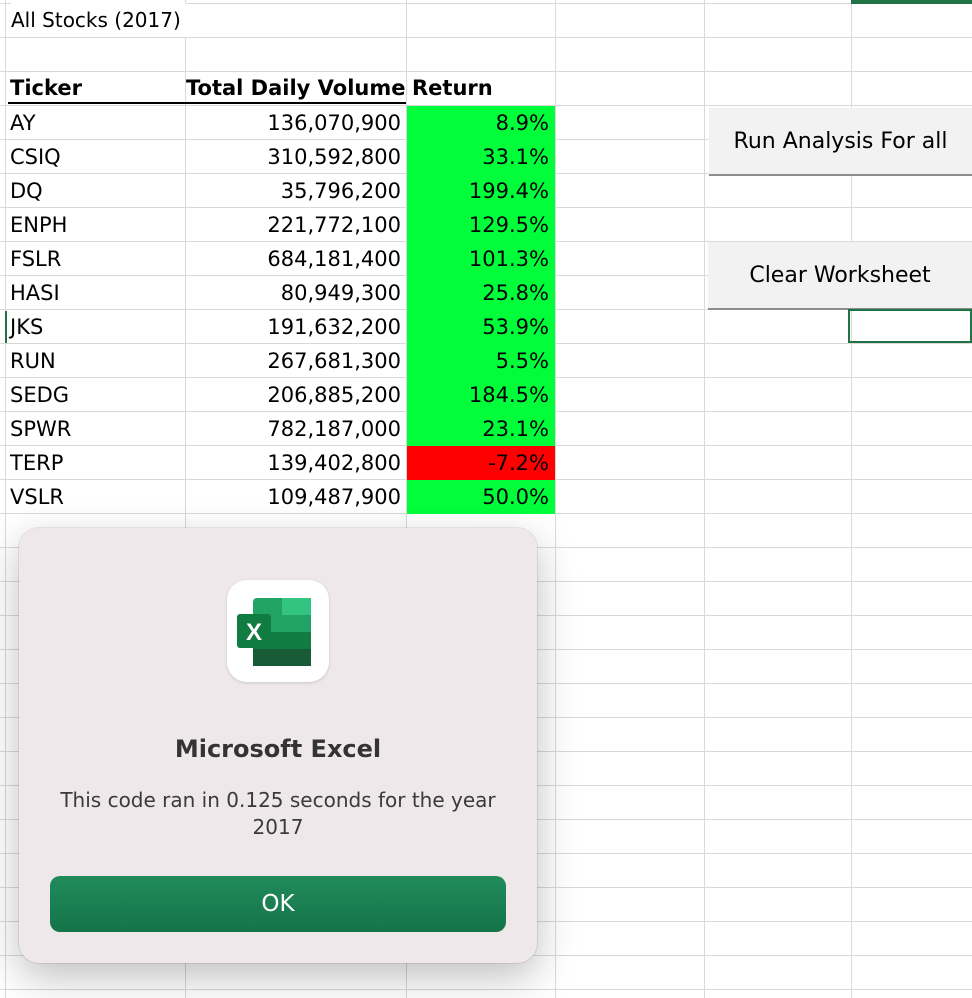 This screenshot has height=998, width=972. I want to click on header-ticker: Ticker, so click(95, 88).